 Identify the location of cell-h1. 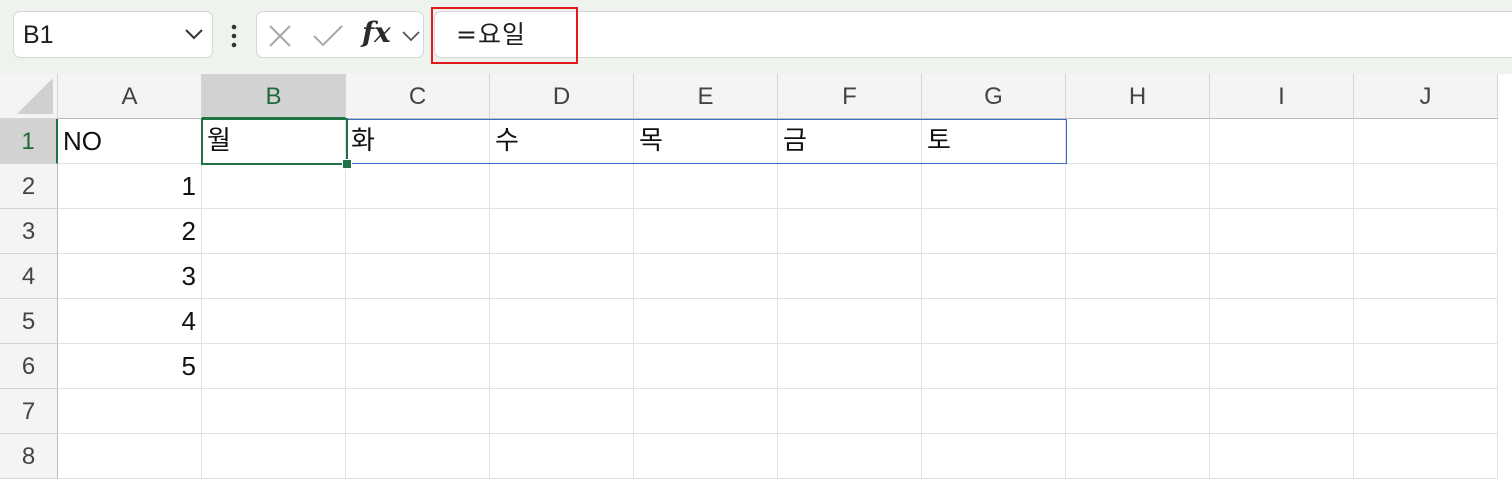
(1138, 141).